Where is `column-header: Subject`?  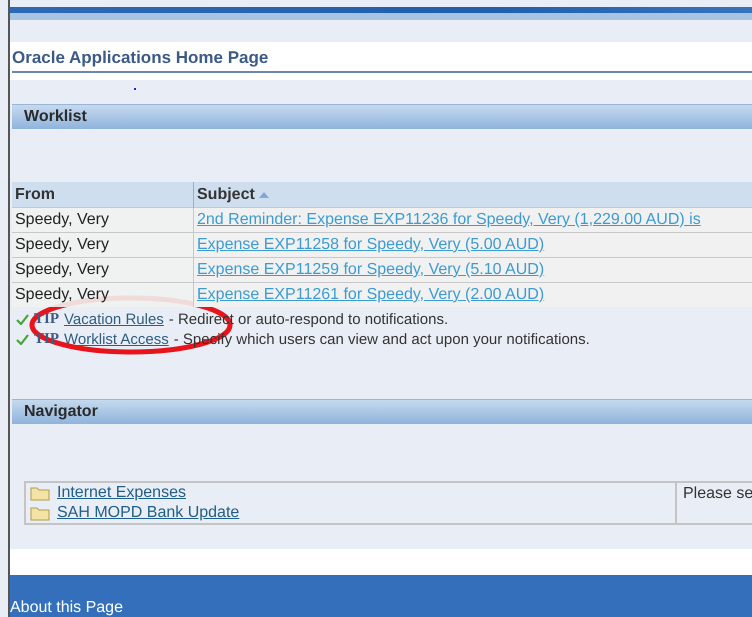
column-header: Subject is located at coordinates (473, 195).